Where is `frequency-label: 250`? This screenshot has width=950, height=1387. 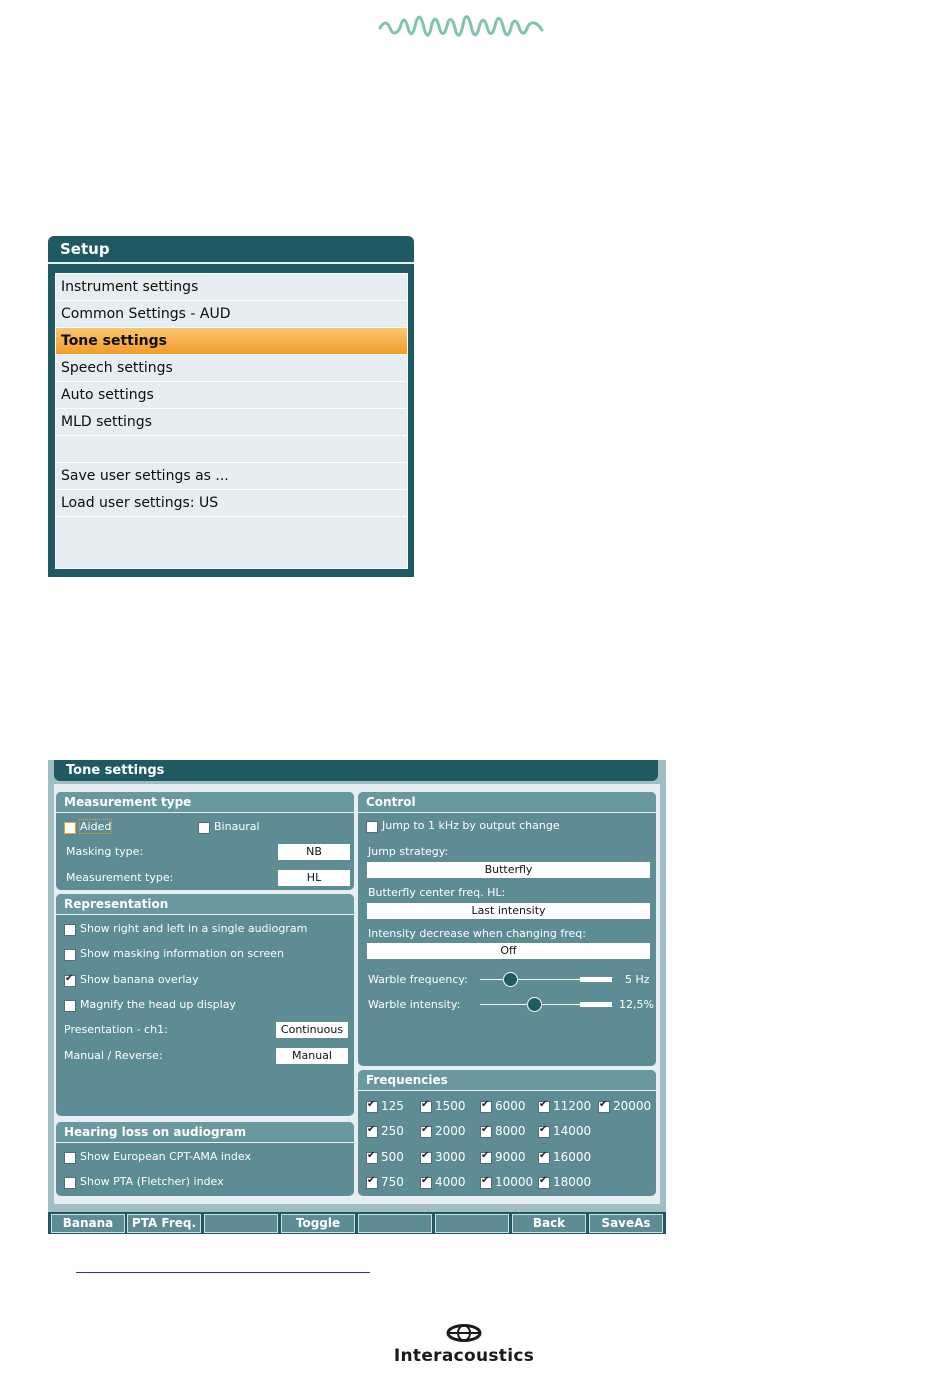
frequency-label: 250 is located at coordinates (392, 1131).